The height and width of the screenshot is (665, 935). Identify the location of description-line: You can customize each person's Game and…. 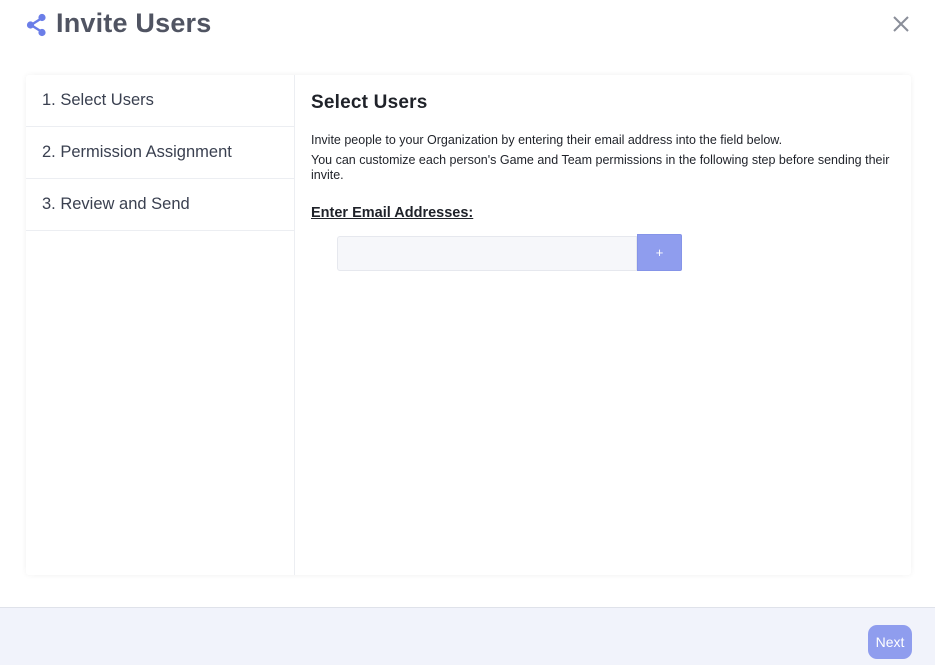
(600, 167).